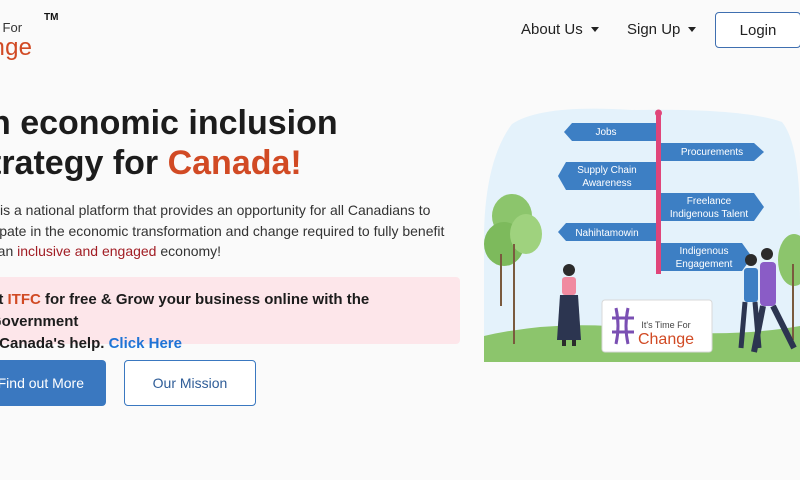 The height and width of the screenshot is (480, 800). Describe the element at coordinates (709, 214) in the screenshot. I see `sign-freelance-label-2: Indigenous Talent` at that location.